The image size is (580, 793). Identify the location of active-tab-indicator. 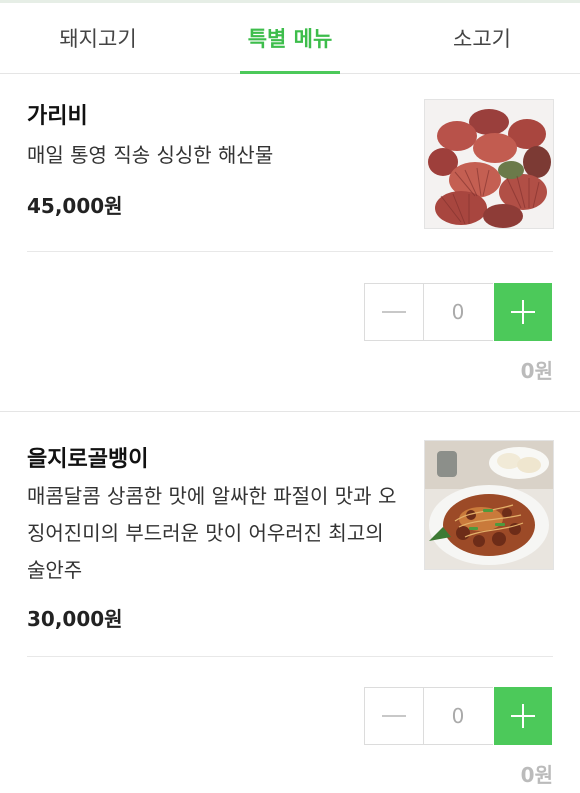
(290, 72).